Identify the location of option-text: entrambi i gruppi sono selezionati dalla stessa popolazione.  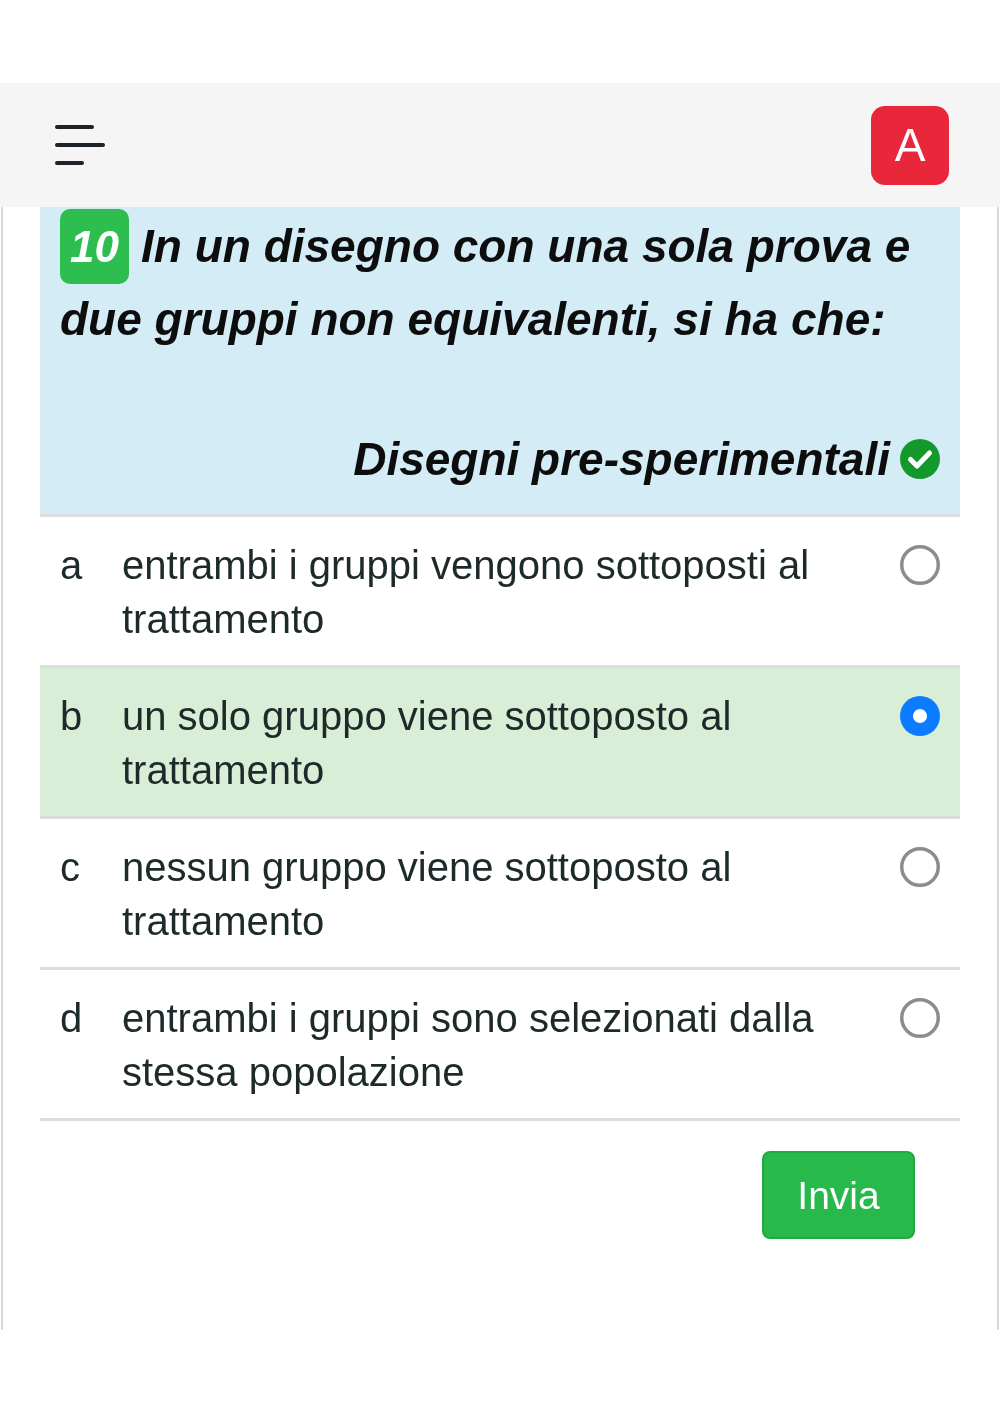
(468, 1046).